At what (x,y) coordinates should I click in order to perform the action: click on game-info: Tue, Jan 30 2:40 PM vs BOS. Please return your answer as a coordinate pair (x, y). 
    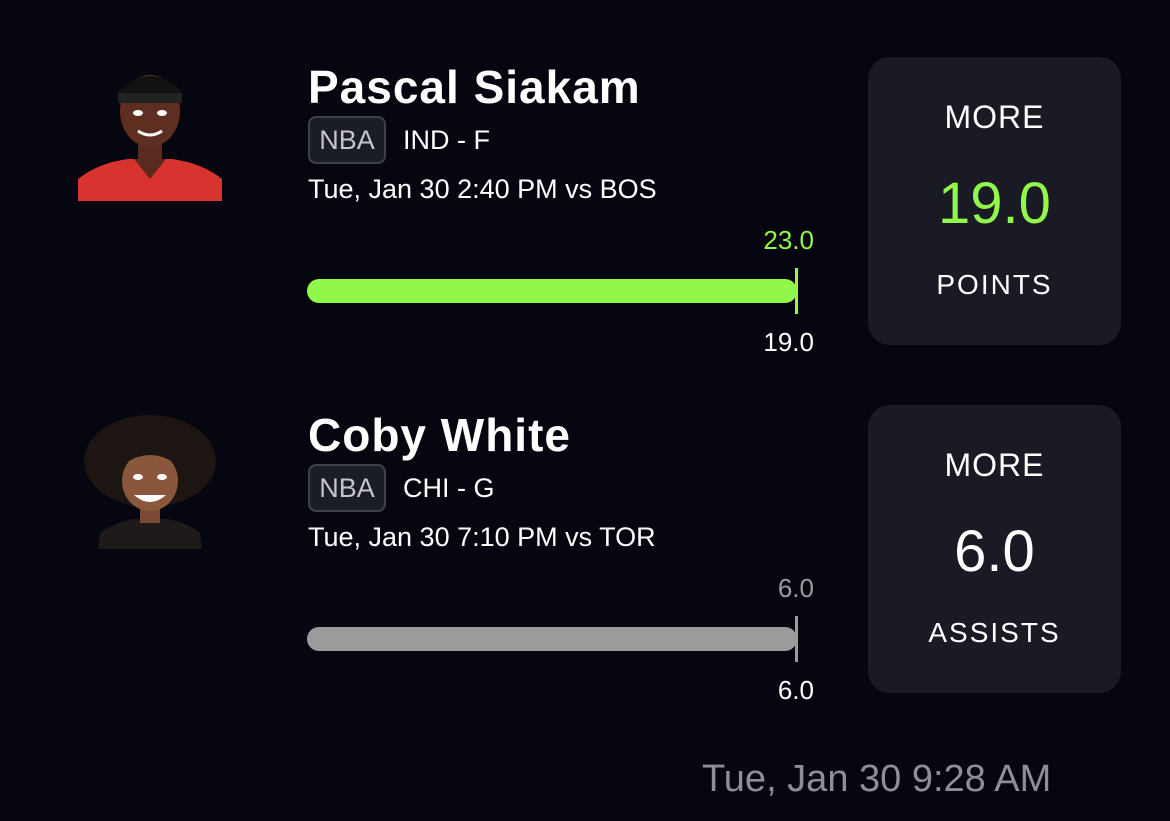
    Looking at the image, I should click on (482, 189).